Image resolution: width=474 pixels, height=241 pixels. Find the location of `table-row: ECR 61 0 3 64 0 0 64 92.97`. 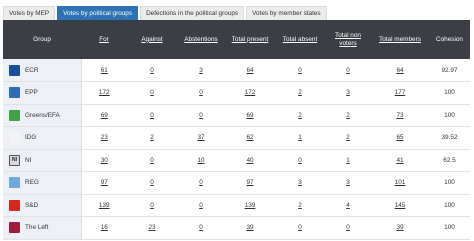

table-row: ECR 61 0 3 64 0 0 64 92.97 is located at coordinates (236, 70).